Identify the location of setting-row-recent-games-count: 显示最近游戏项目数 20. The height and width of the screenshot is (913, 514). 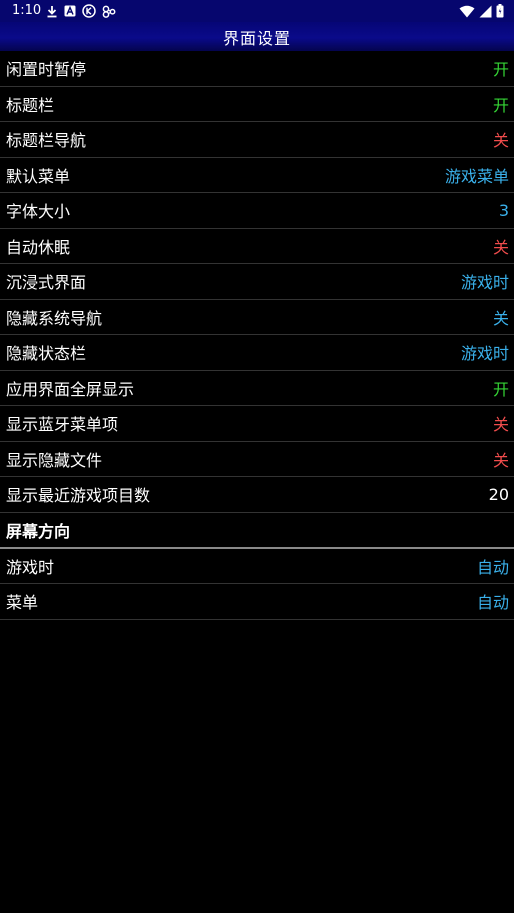
(257, 495).